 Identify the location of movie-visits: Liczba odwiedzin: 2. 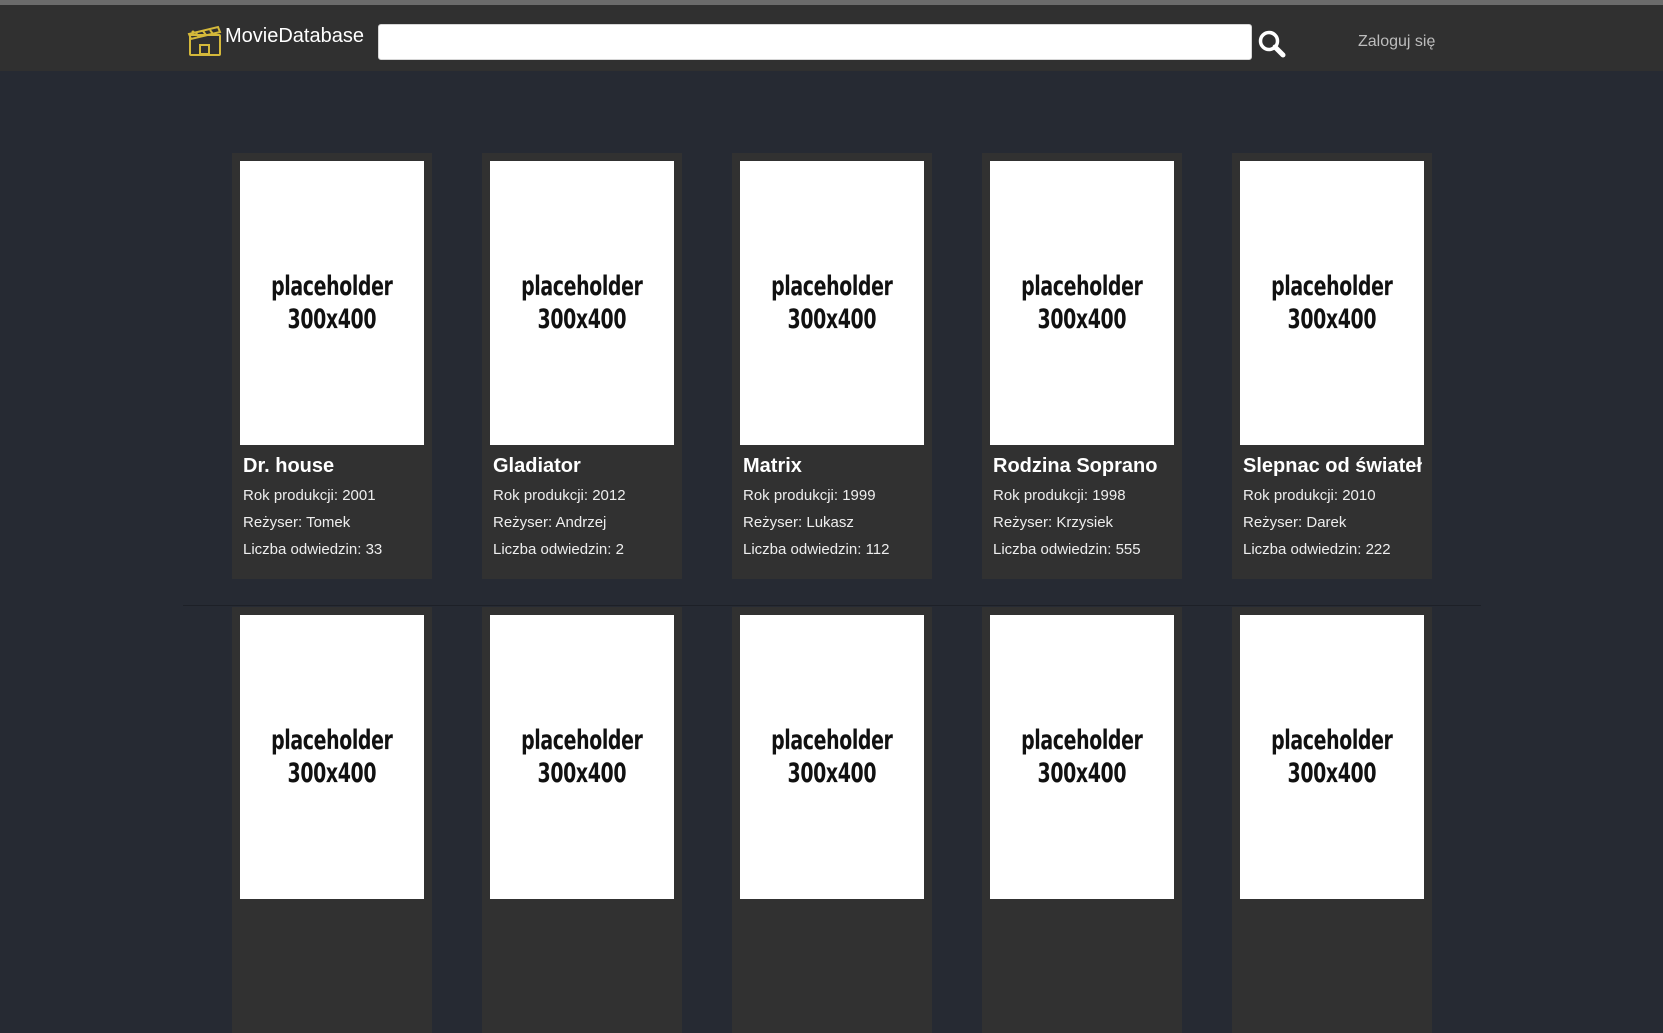
(558, 549).